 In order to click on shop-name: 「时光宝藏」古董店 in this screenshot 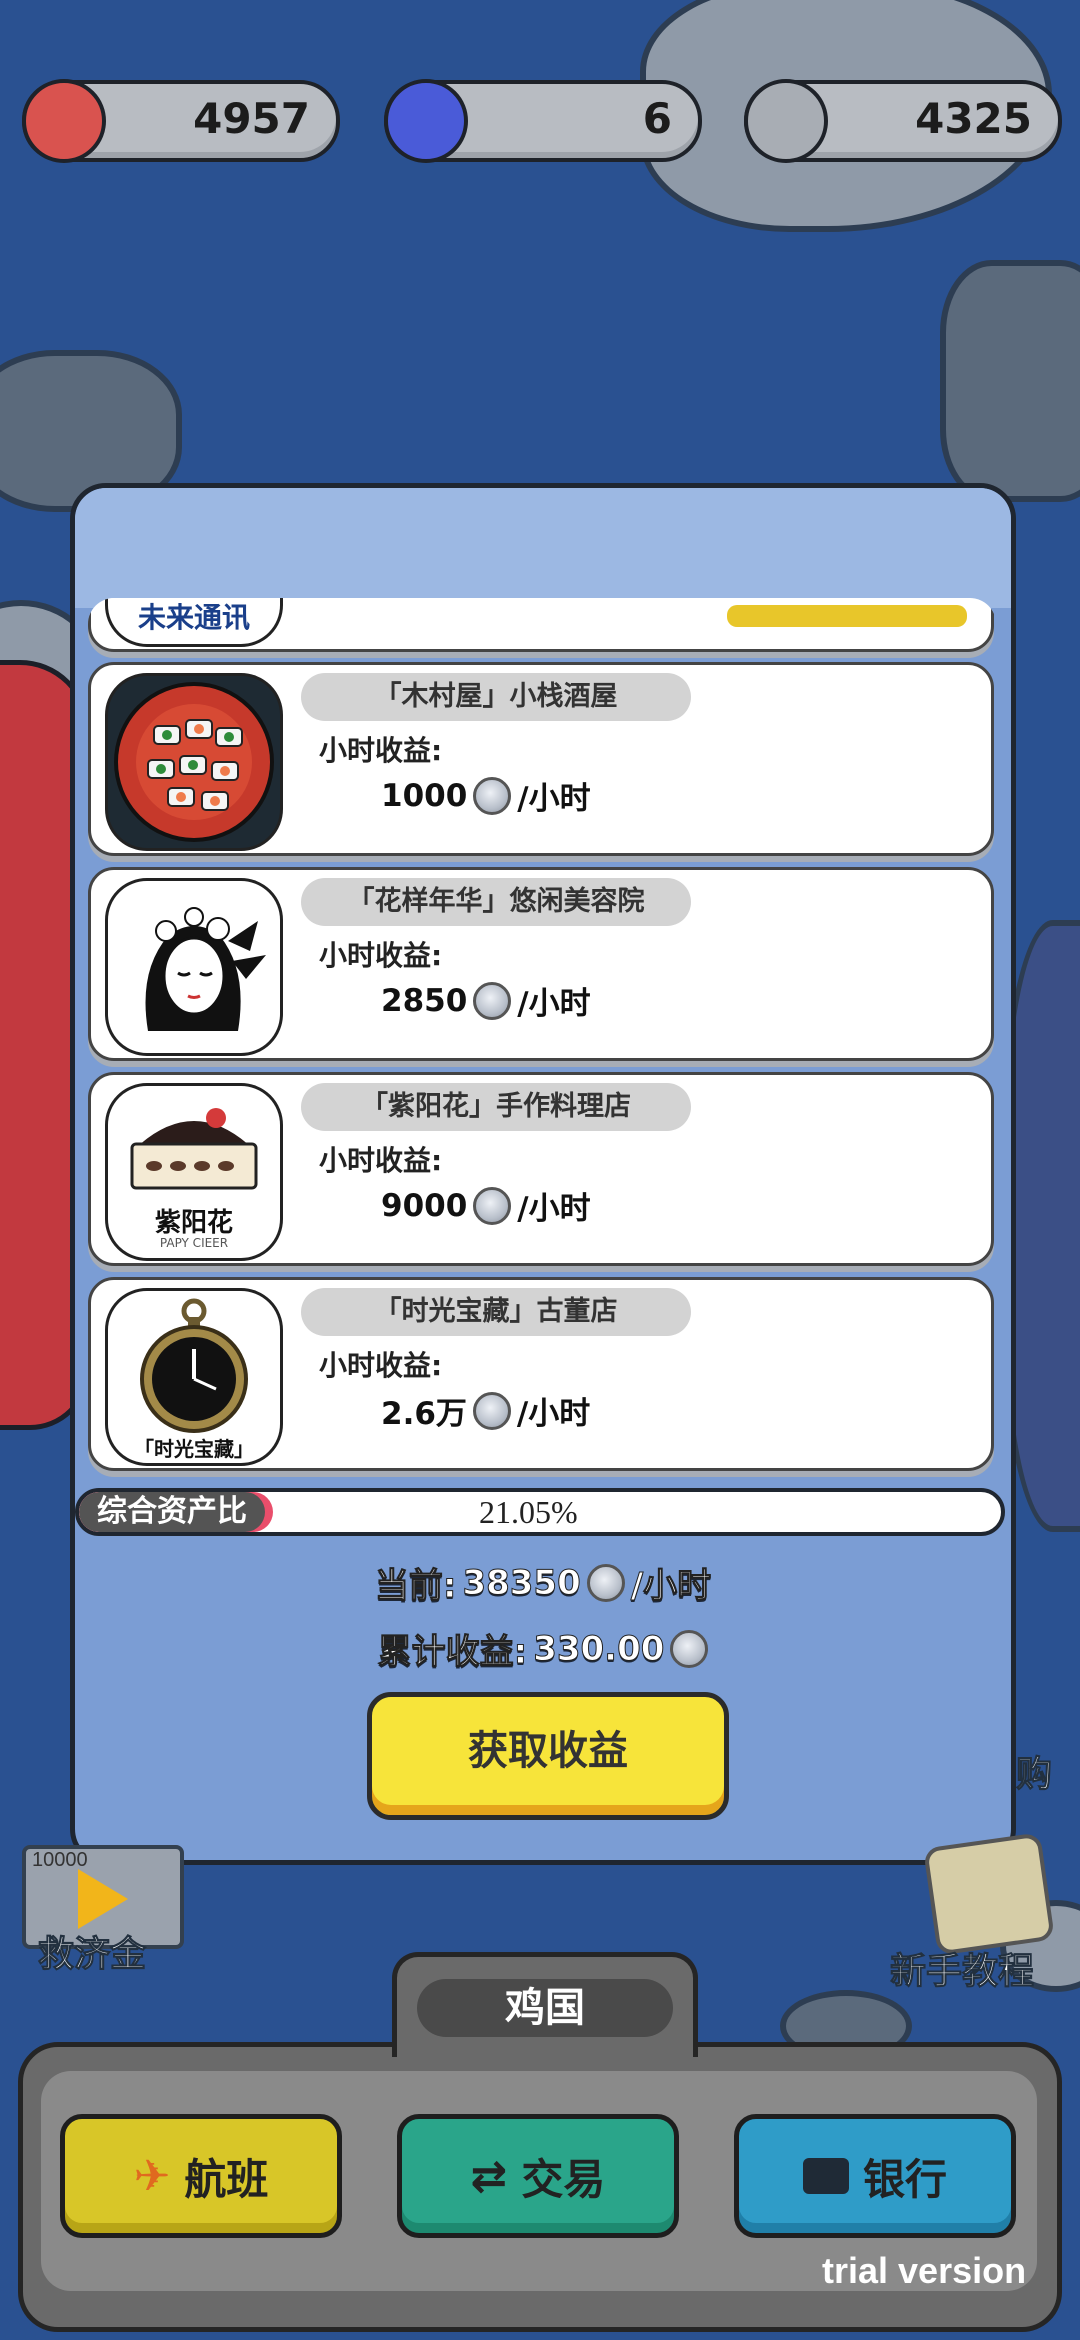, I will do `click(496, 1312)`.